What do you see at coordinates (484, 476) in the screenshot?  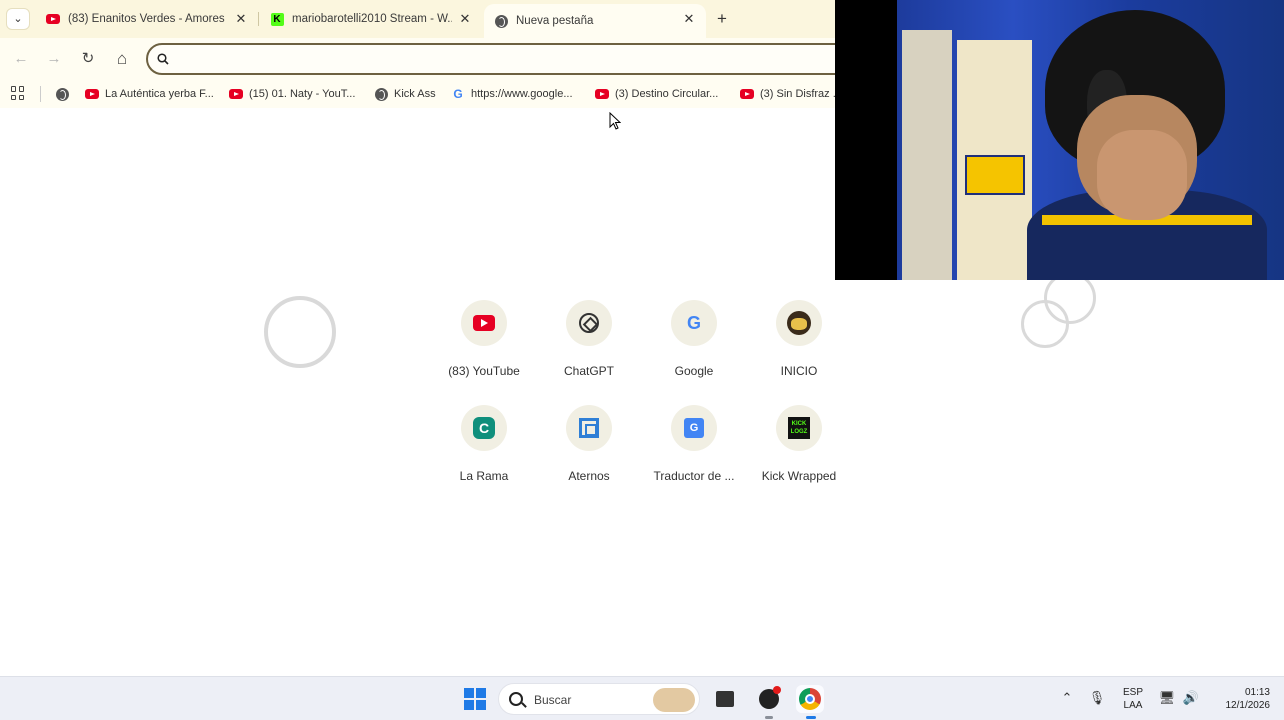 I see `shortcut-label: La Rama` at bounding box center [484, 476].